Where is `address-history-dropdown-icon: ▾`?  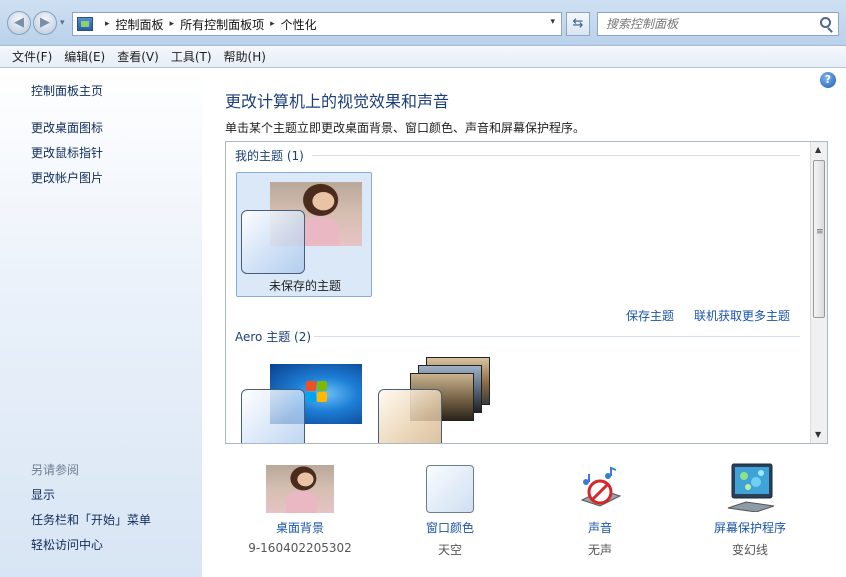 address-history-dropdown-icon: ▾ is located at coordinates (552, 22).